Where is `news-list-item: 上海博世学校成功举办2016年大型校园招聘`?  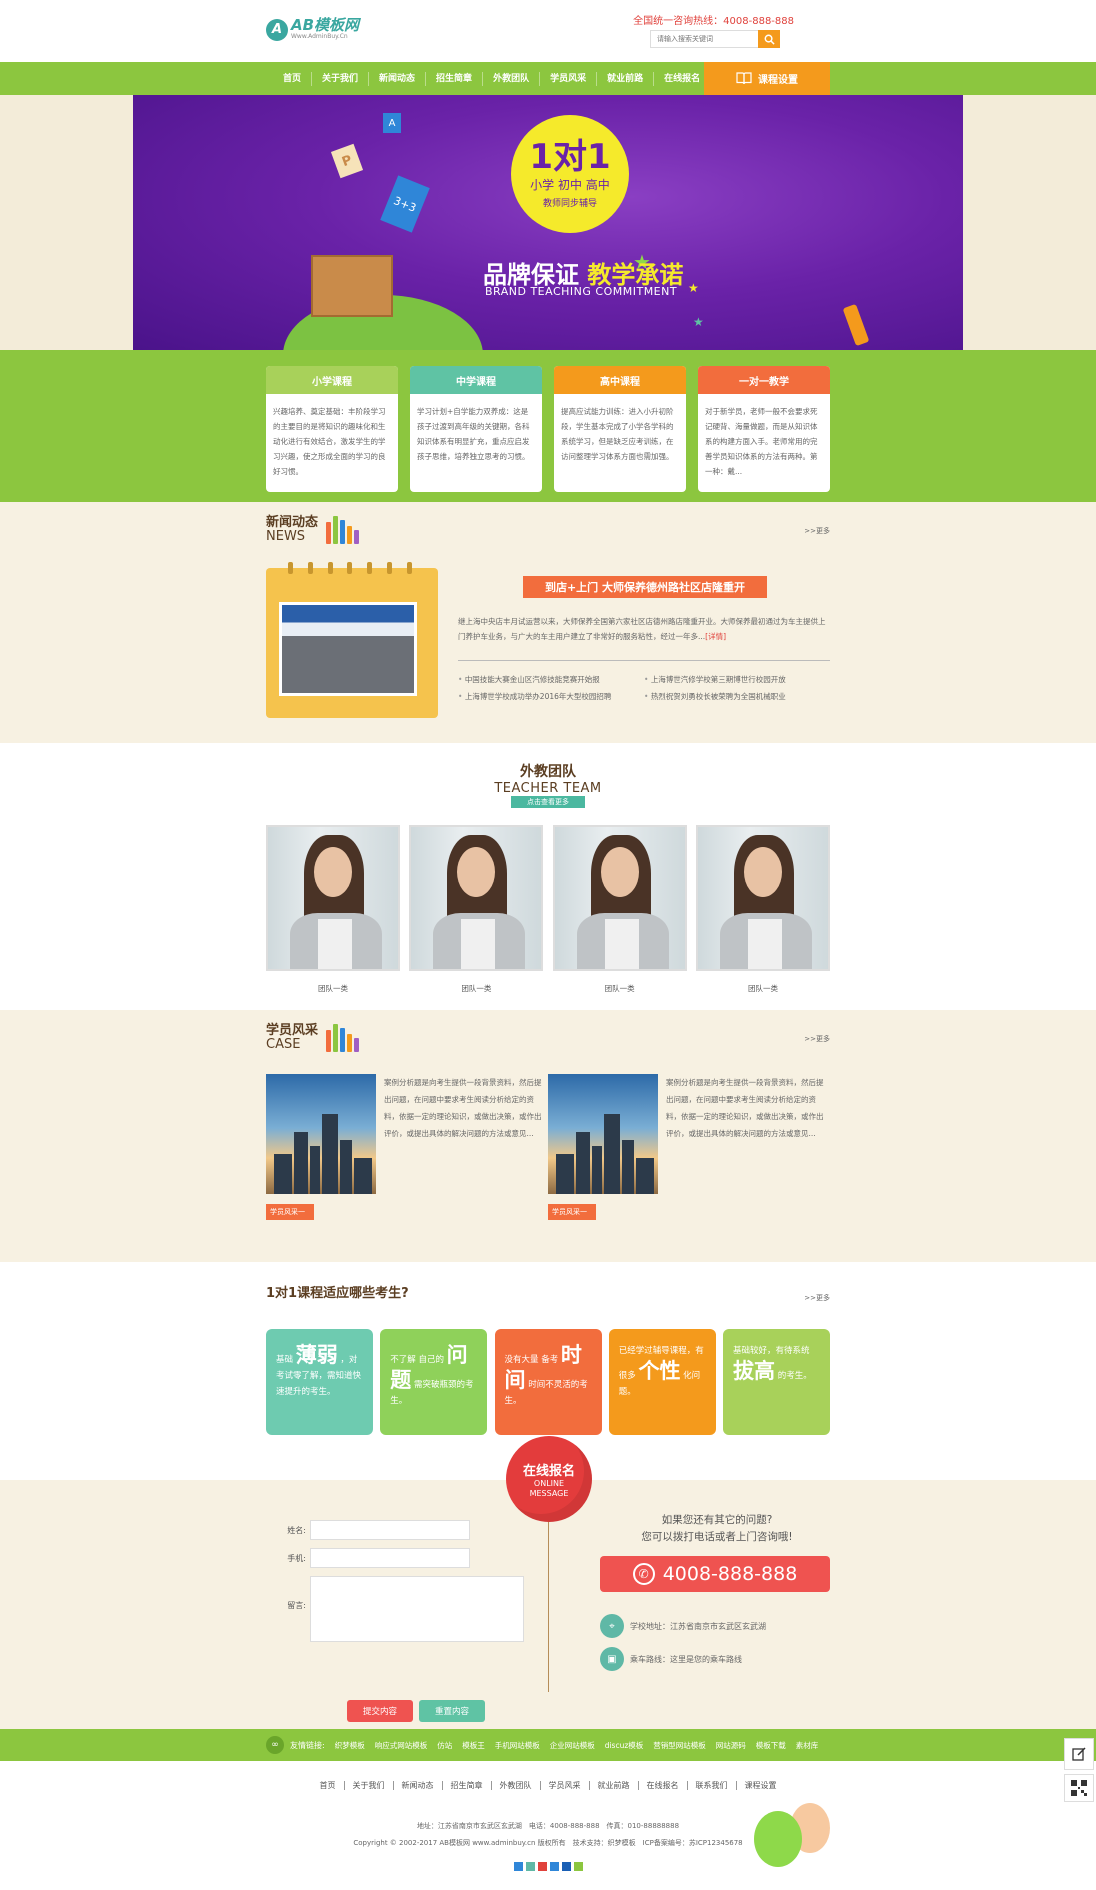
news-list-item: 上海博世学校成功举办2016年大型校园招聘 is located at coordinates (551, 696).